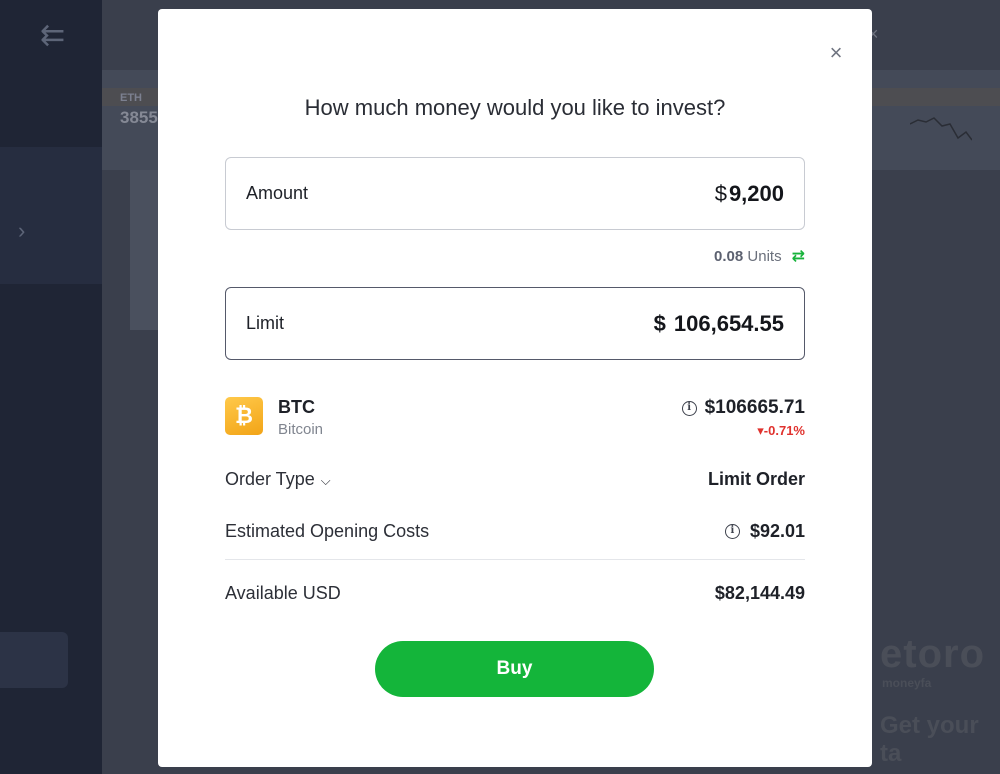 The image size is (1000, 774). I want to click on available-label: Available USD, so click(283, 593).